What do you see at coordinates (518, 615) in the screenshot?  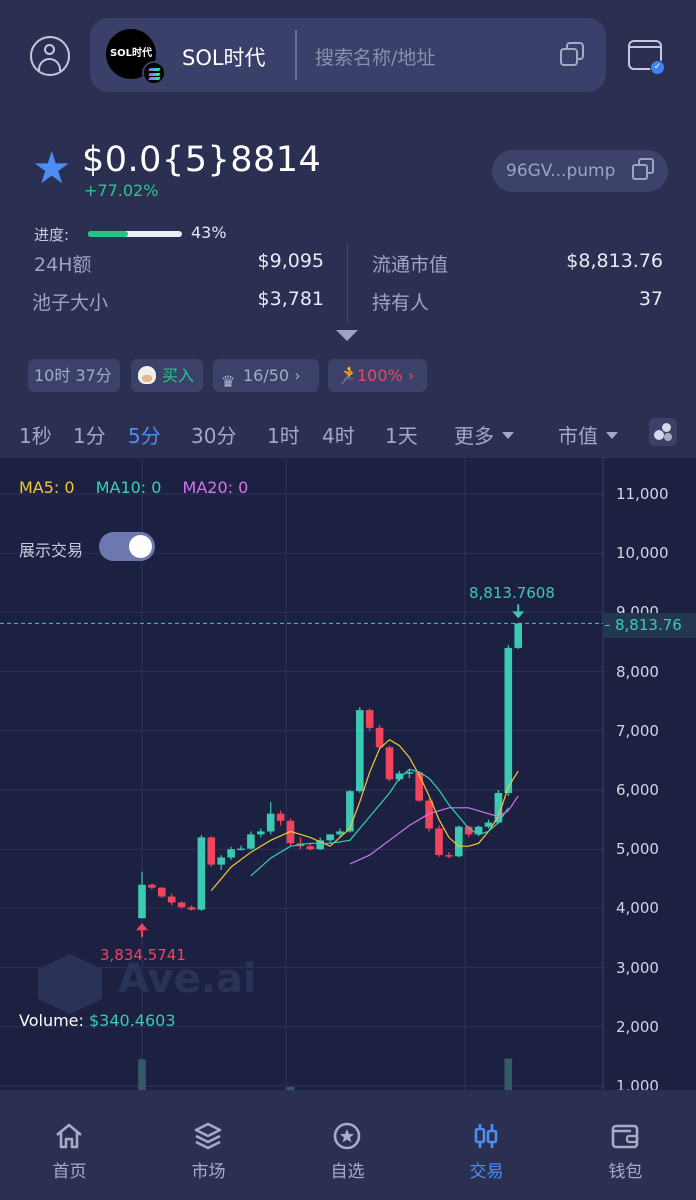 I see `high-marker-icon` at bounding box center [518, 615].